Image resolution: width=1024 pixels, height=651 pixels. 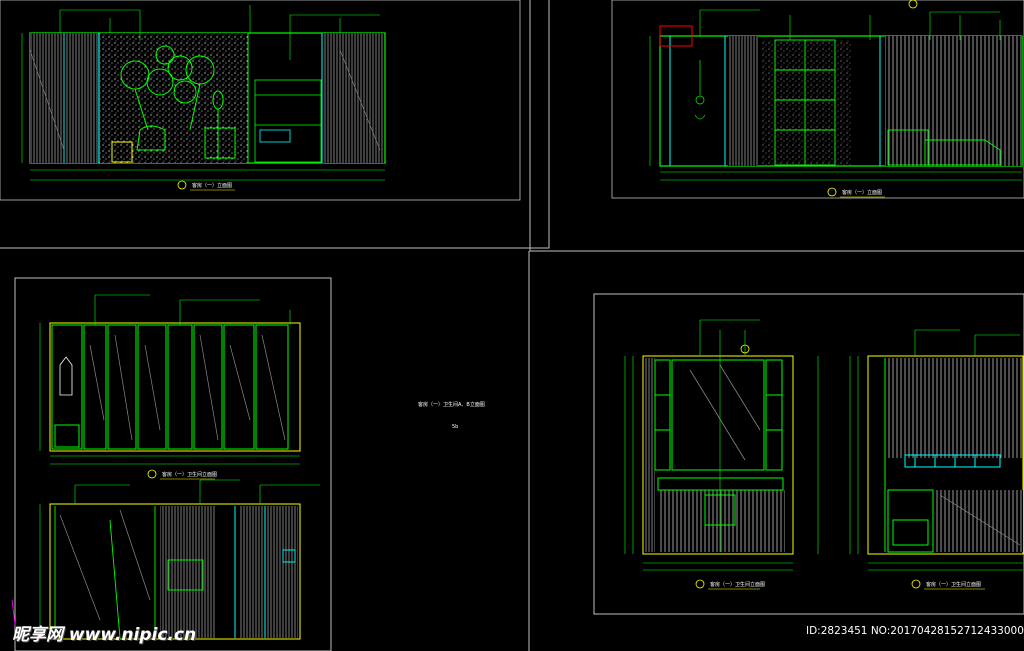 What do you see at coordinates (189, 474) in the screenshot?
I see `title-mid-left: 客房（一）卫生间立面图` at bounding box center [189, 474].